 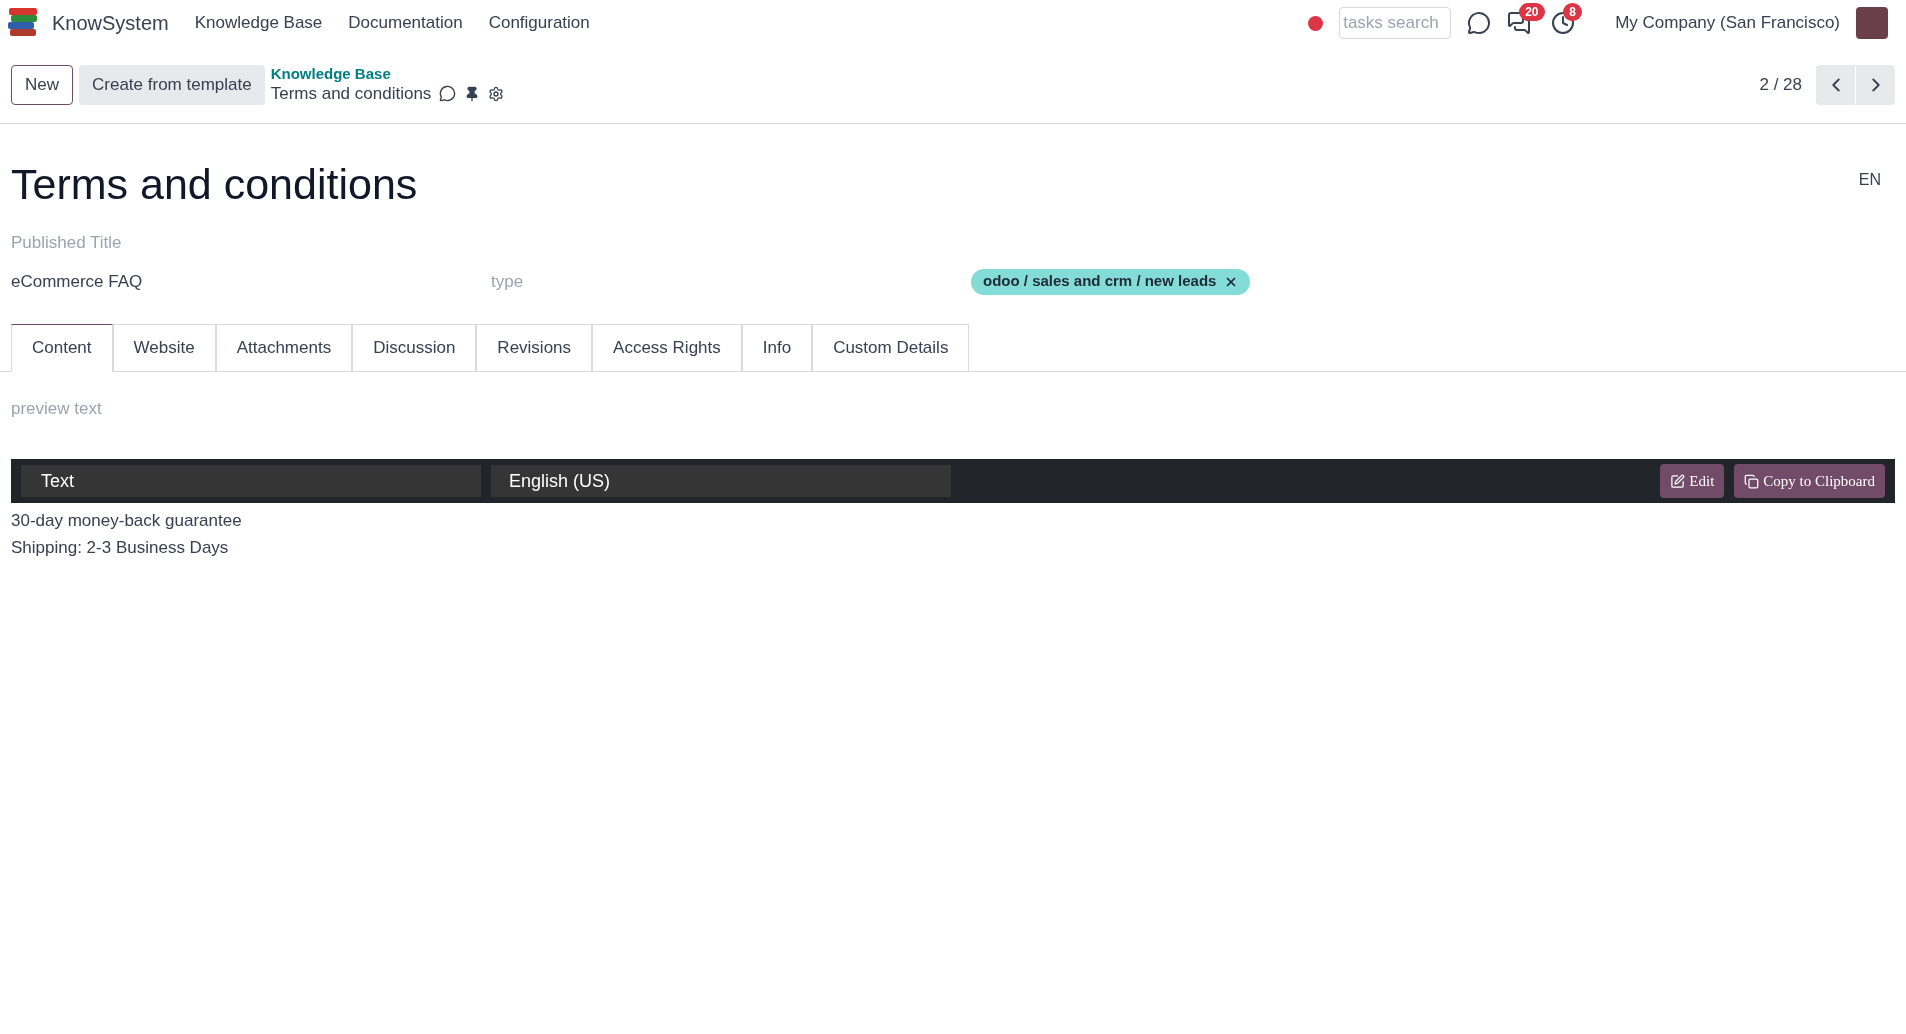 What do you see at coordinates (284, 347) in the screenshot?
I see `tab: Attachments` at bounding box center [284, 347].